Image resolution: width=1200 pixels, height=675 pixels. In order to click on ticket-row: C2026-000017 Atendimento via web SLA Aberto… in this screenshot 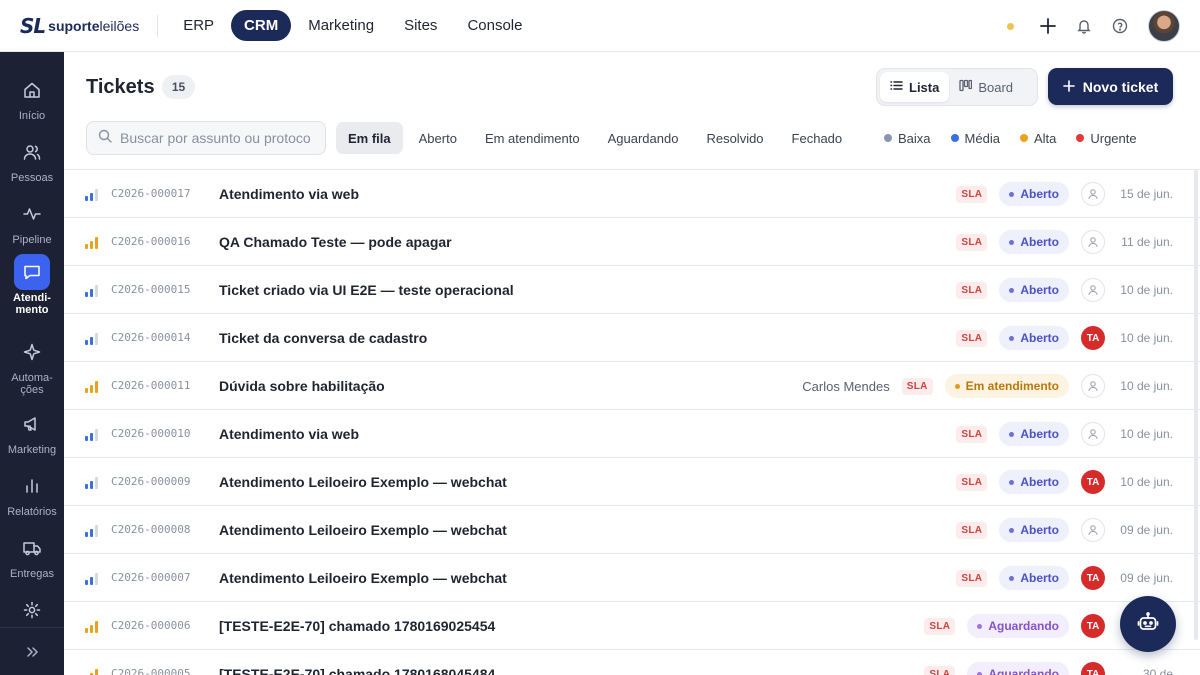, I will do `click(632, 194)`.